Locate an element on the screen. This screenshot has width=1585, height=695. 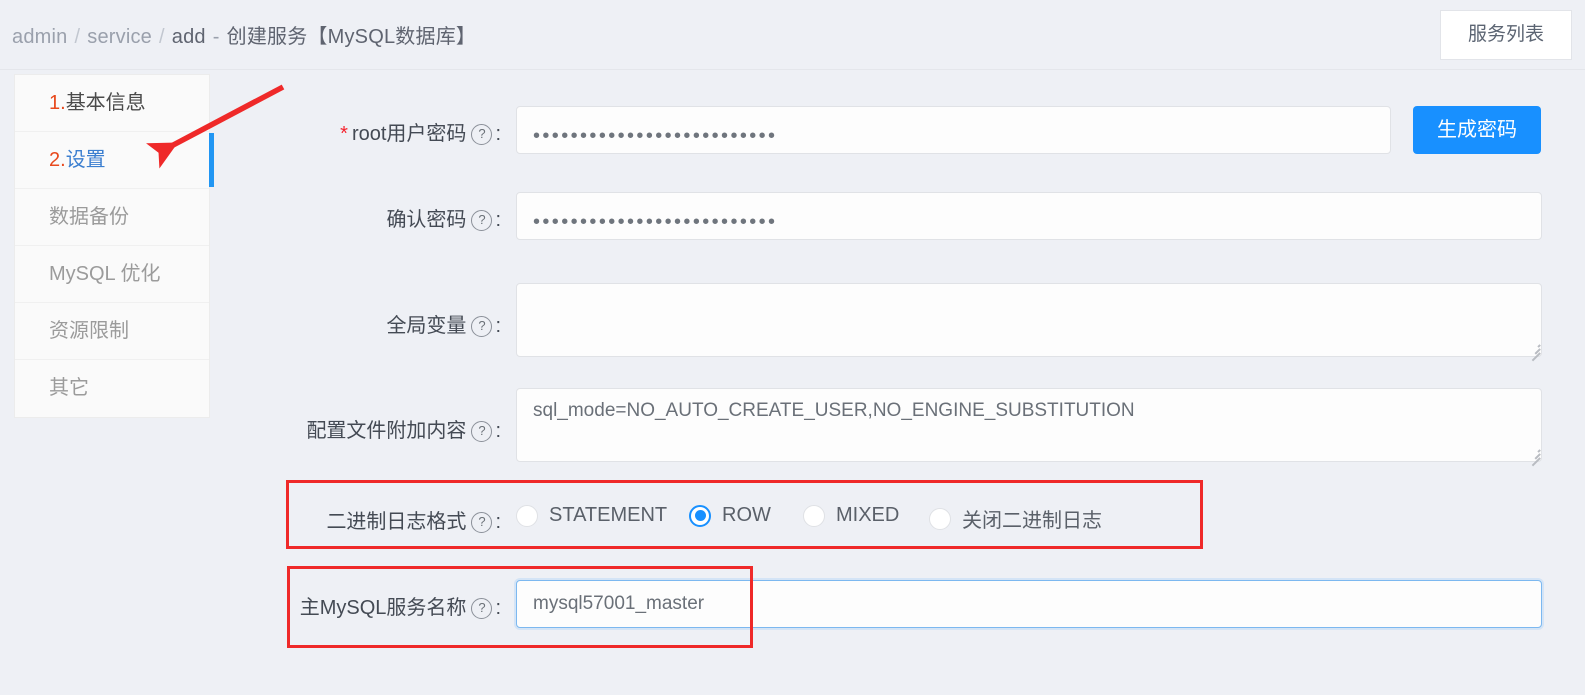
radio-option-statement: STATEMENT is located at coordinates (591, 515).